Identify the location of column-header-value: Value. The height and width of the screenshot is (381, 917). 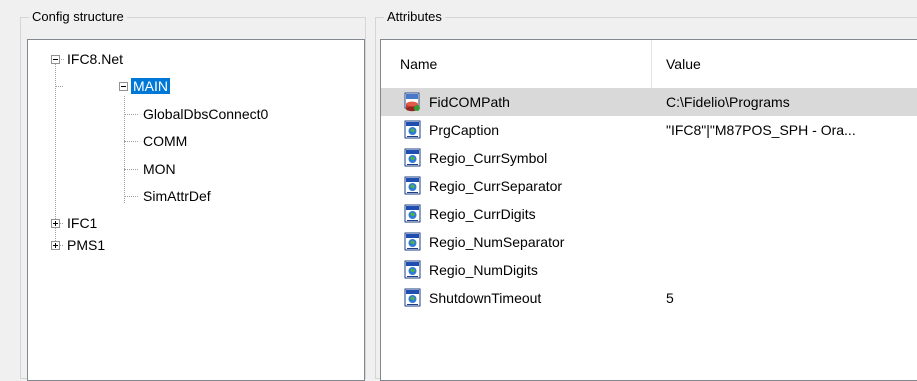
(784, 64).